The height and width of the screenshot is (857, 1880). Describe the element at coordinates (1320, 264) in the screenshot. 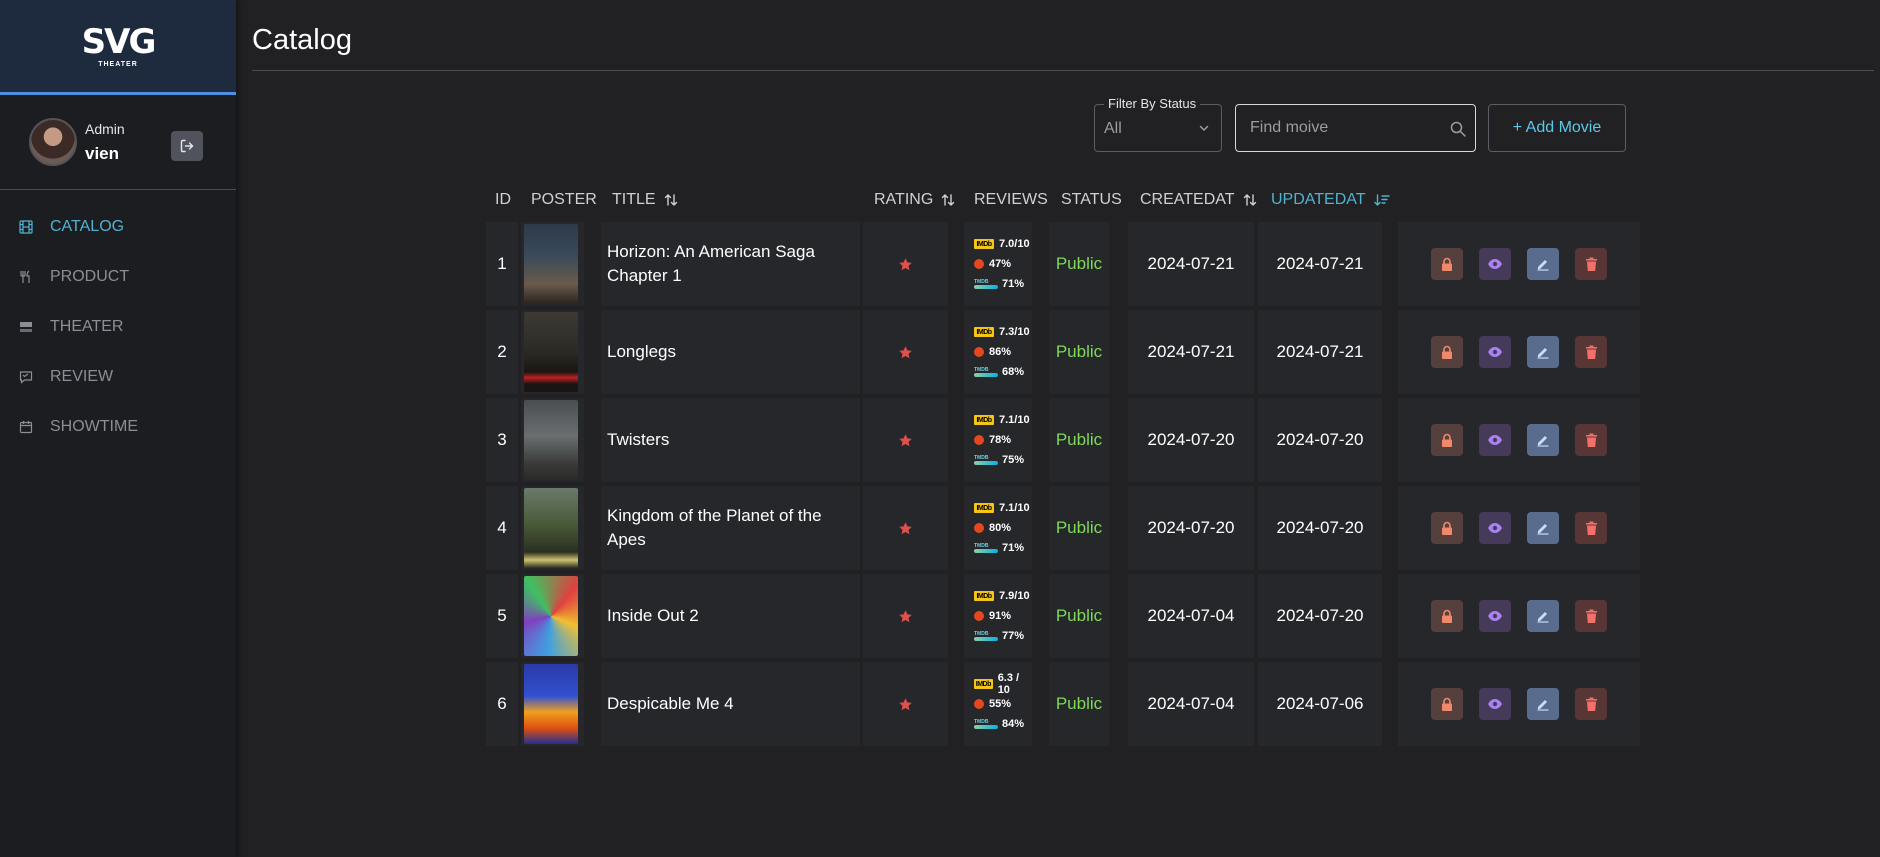

I see `updated-date: 2024-07-21` at that location.